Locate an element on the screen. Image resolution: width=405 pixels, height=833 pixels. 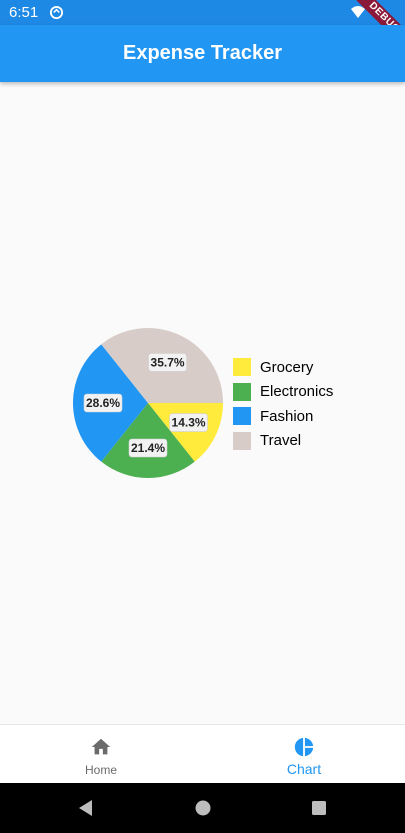
legend-label: Electronics is located at coordinates (297, 392).